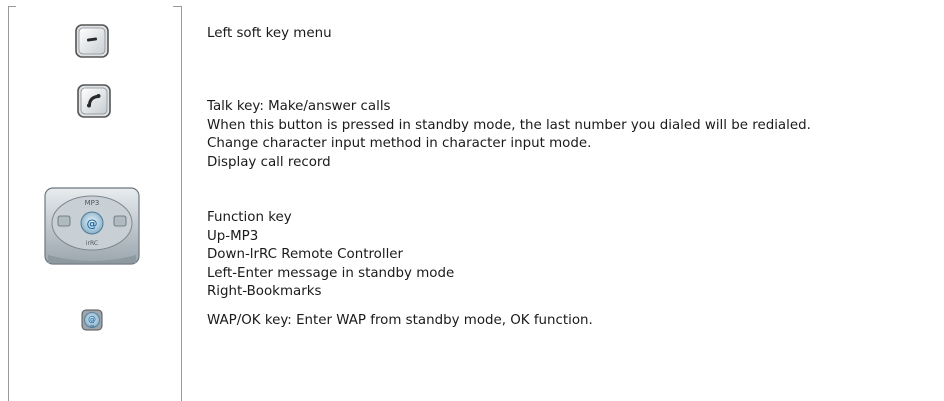 The height and width of the screenshot is (401, 944). What do you see at coordinates (264, 292) in the screenshot?
I see `description-line: Right-Bookmarks` at bounding box center [264, 292].